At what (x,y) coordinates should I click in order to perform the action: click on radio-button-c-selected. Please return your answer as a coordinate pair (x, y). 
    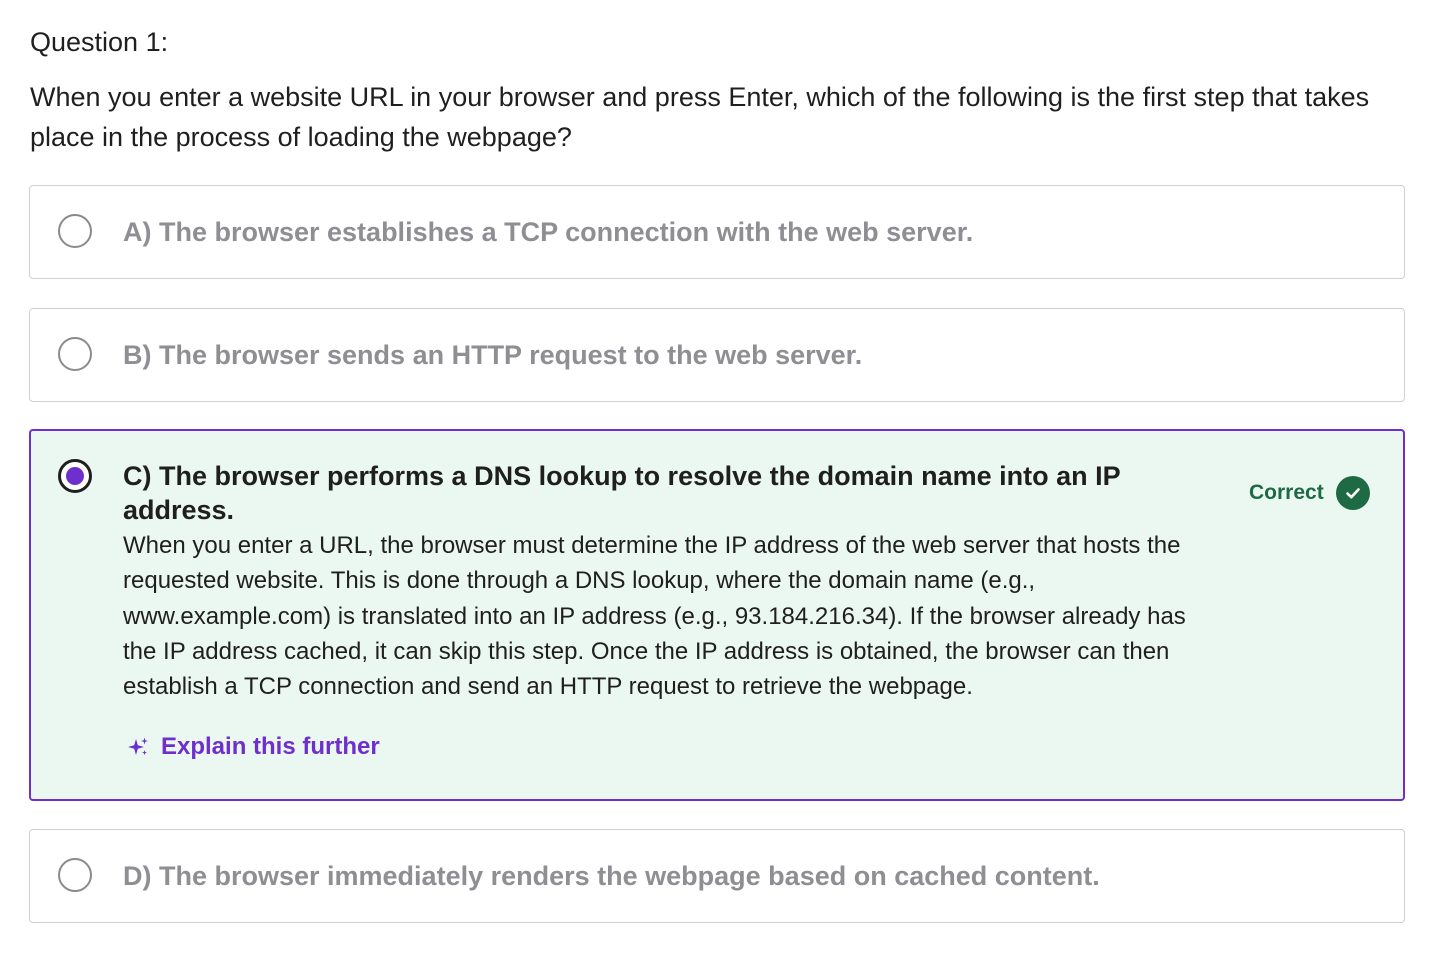
    Looking at the image, I should click on (75, 476).